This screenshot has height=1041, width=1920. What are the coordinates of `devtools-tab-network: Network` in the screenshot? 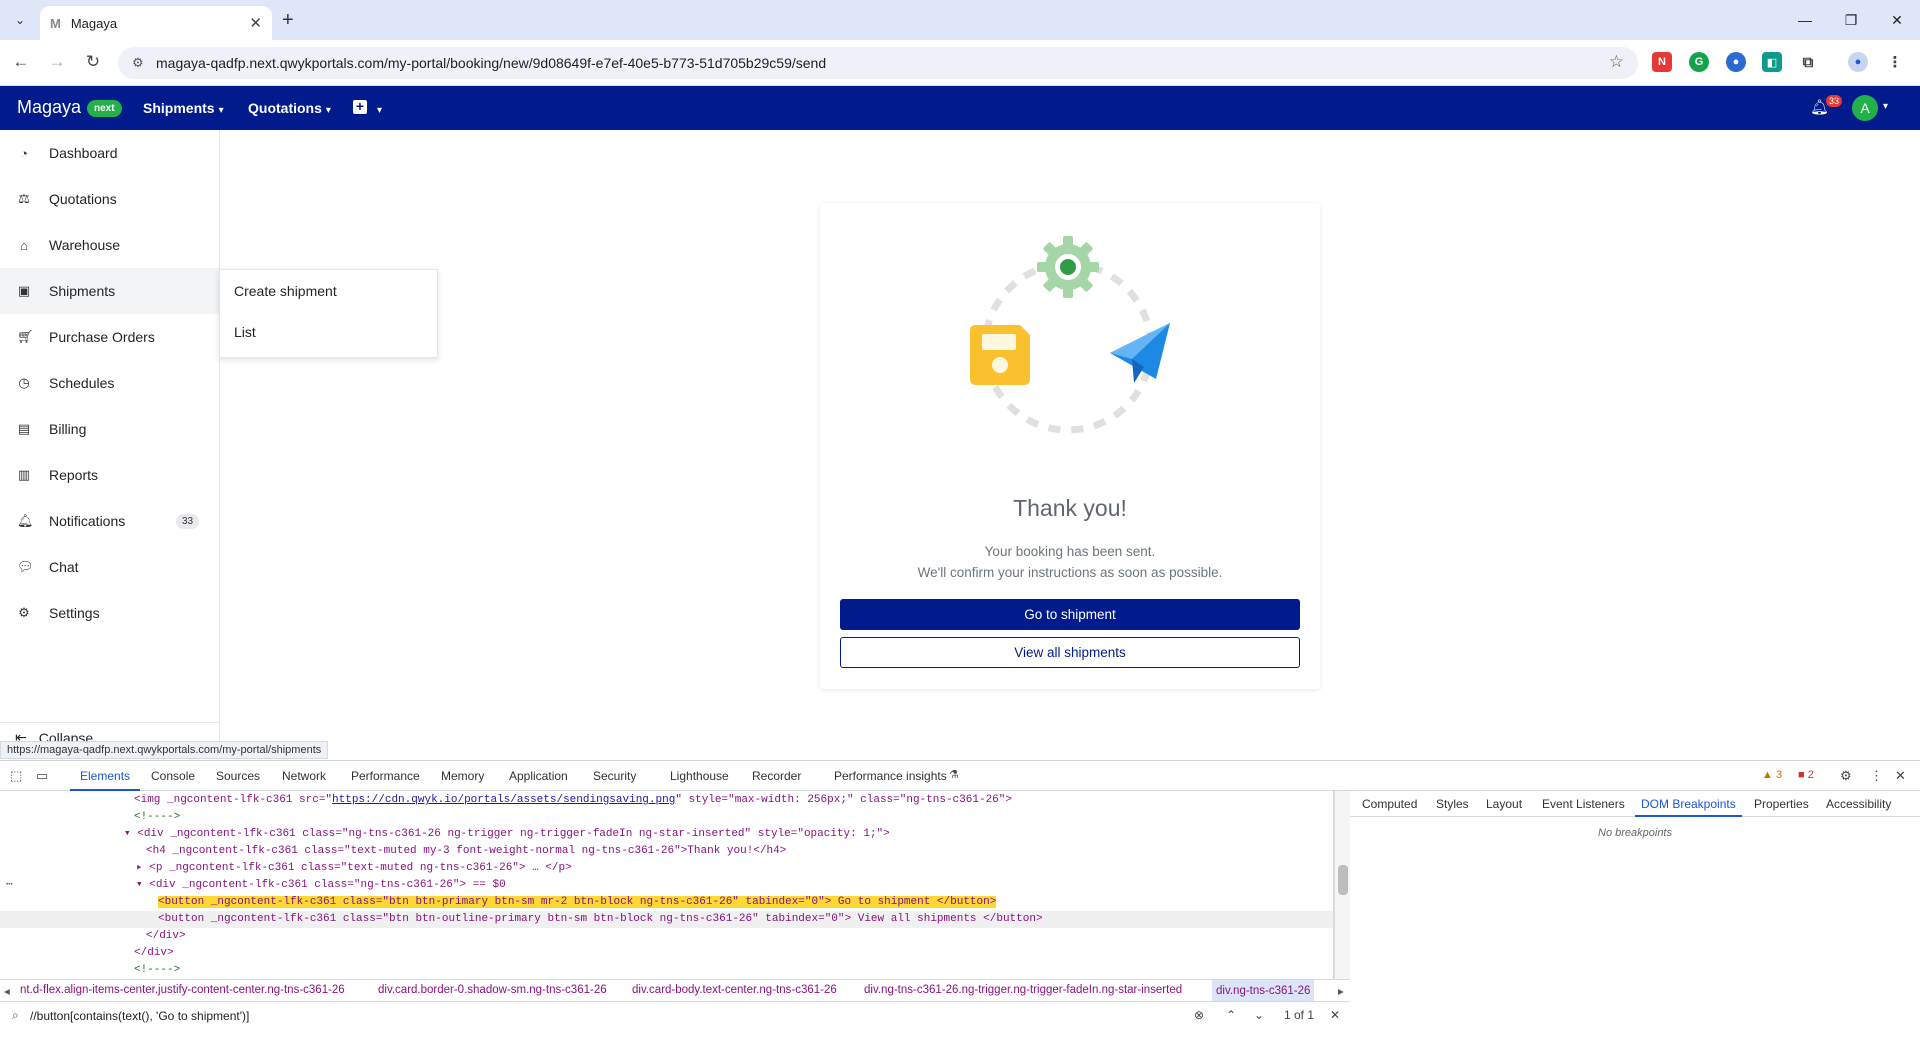 It's located at (304, 776).